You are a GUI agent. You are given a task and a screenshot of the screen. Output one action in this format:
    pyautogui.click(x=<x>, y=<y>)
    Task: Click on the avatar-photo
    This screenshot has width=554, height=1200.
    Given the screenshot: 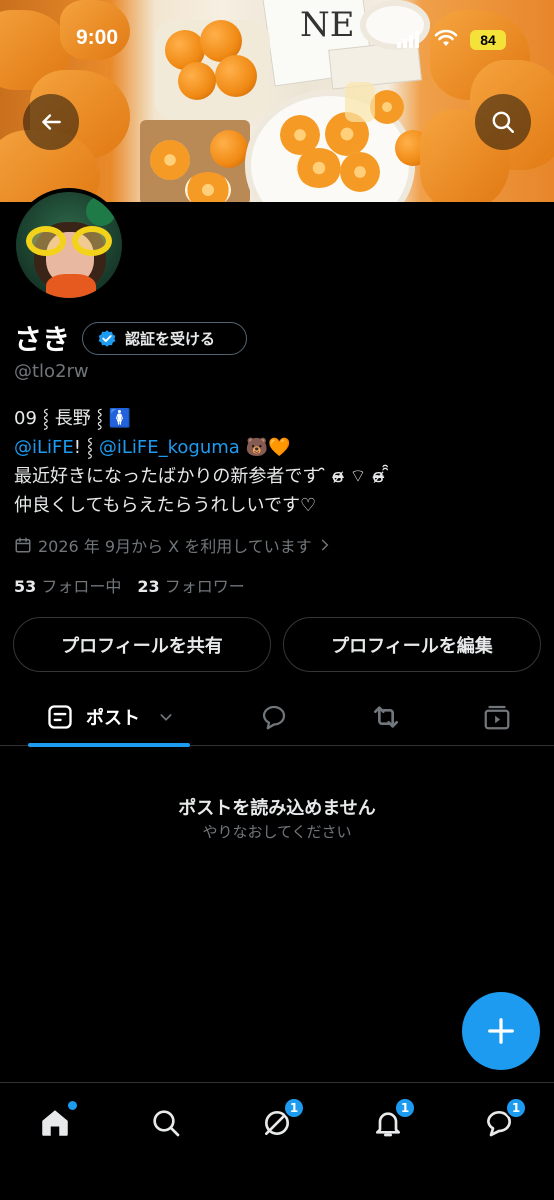 What is the action you would take?
    pyautogui.click(x=69, y=245)
    